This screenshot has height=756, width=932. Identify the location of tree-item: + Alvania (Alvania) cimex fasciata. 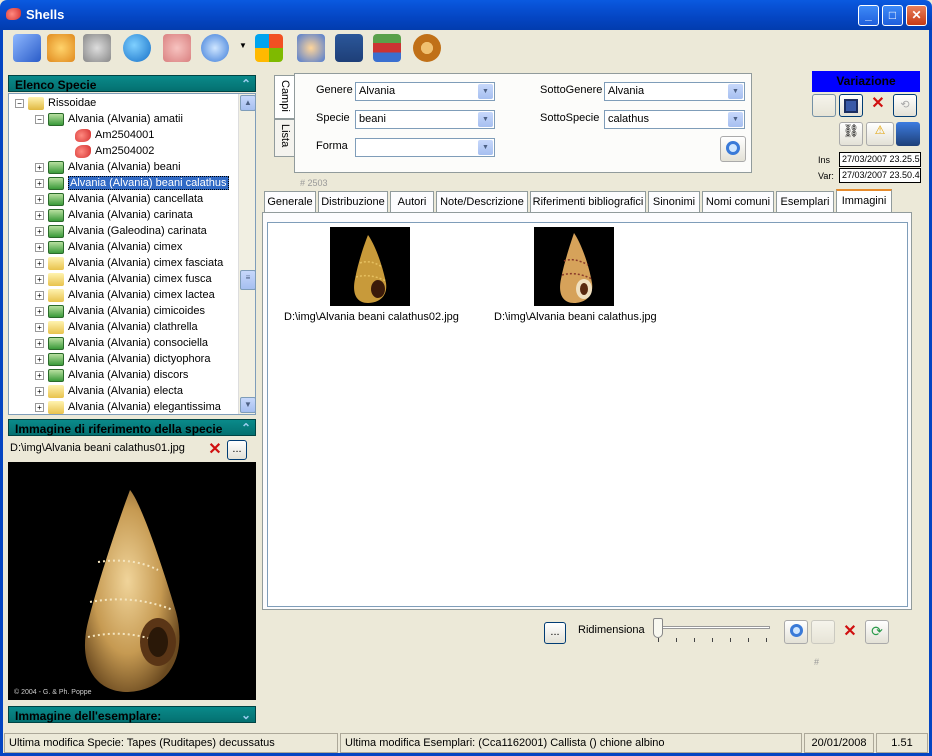
(129, 263).